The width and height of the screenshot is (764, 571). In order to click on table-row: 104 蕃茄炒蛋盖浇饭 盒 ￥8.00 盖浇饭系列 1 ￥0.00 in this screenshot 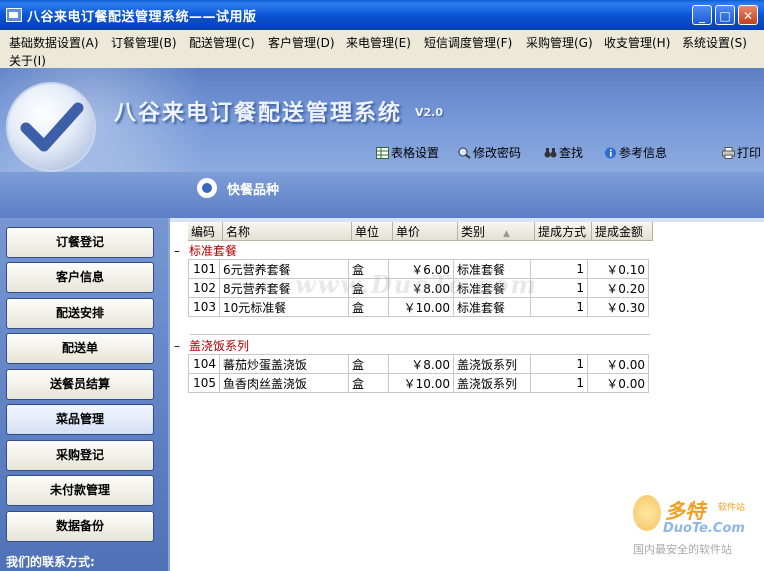, I will do `click(418, 364)`.